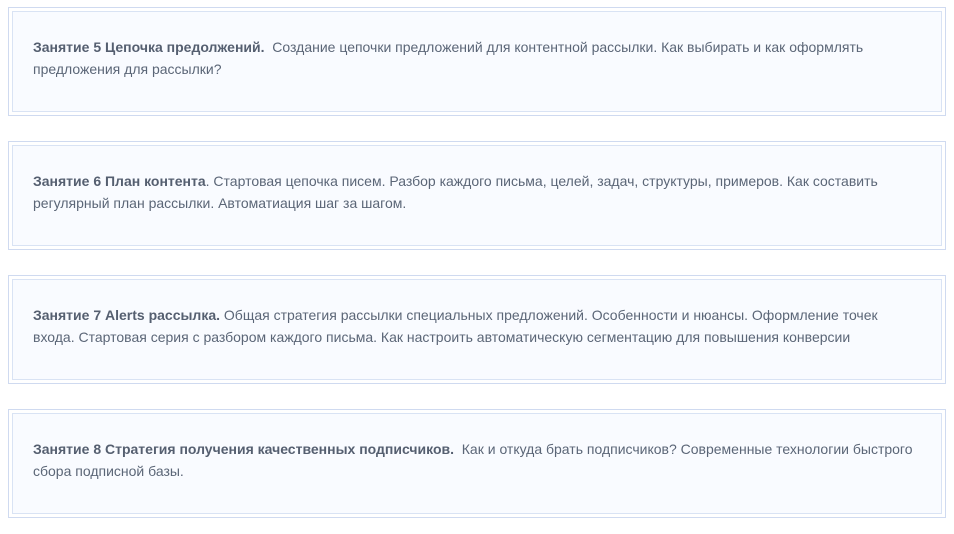  What do you see at coordinates (119, 181) in the screenshot?
I see `lesson-title: Занятие 6 План контента` at bounding box center [119, 181].